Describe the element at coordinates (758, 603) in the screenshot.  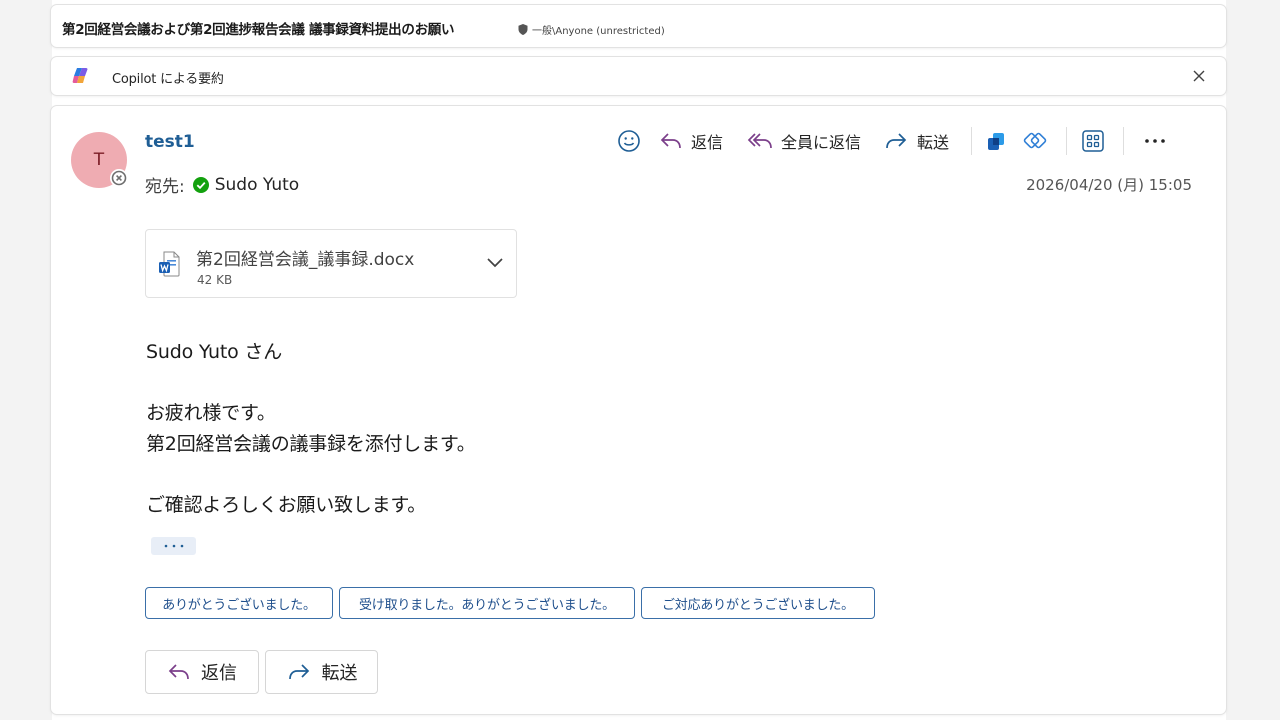
I see `suggested-reply-button: ご対応ありがとうございました。` at that location.